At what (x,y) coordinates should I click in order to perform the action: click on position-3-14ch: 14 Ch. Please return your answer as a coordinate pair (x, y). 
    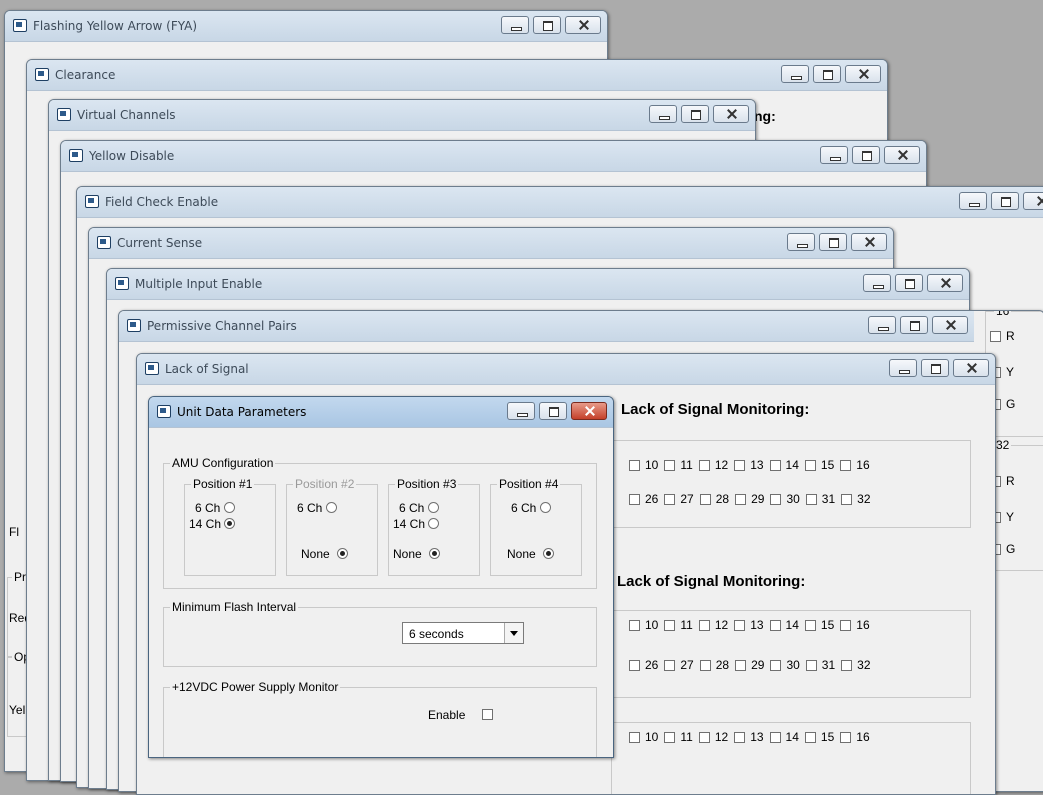
    Looking at the image, I should click on (416, 524).